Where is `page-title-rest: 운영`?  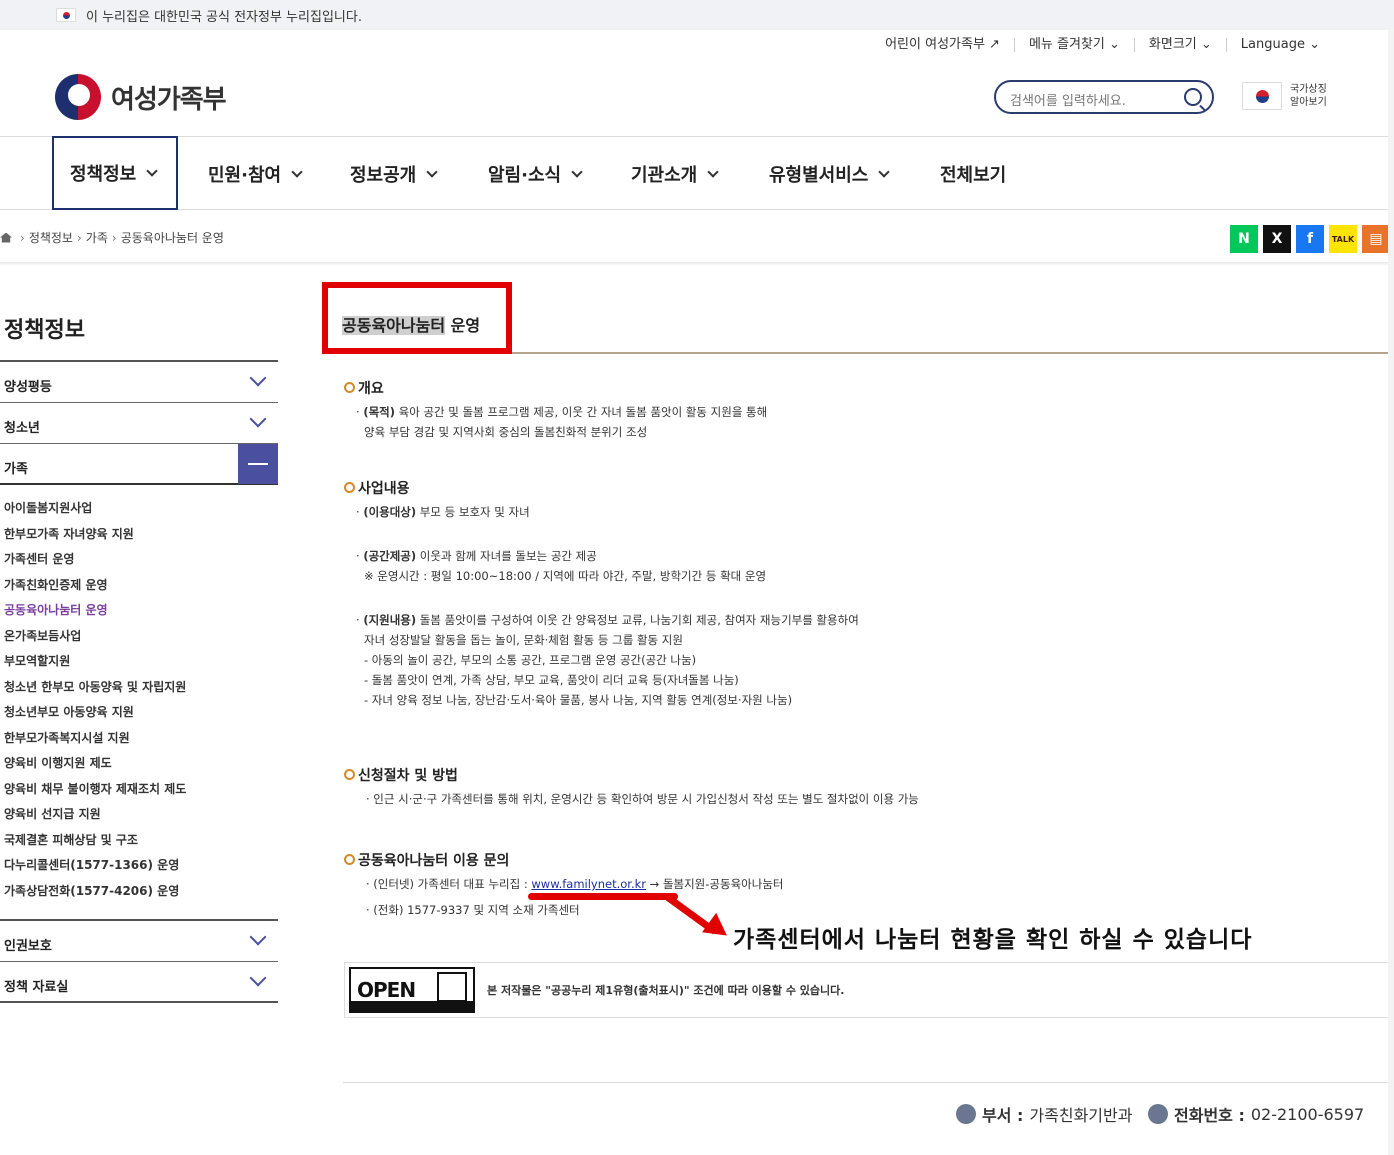 page-title-rest: 운영 is located at coordinates (463, 325).